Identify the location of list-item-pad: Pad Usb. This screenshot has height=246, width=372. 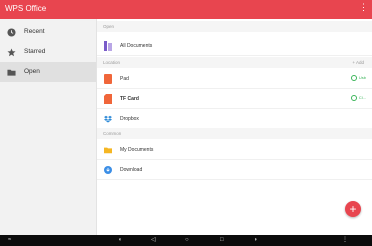
(234, 79).